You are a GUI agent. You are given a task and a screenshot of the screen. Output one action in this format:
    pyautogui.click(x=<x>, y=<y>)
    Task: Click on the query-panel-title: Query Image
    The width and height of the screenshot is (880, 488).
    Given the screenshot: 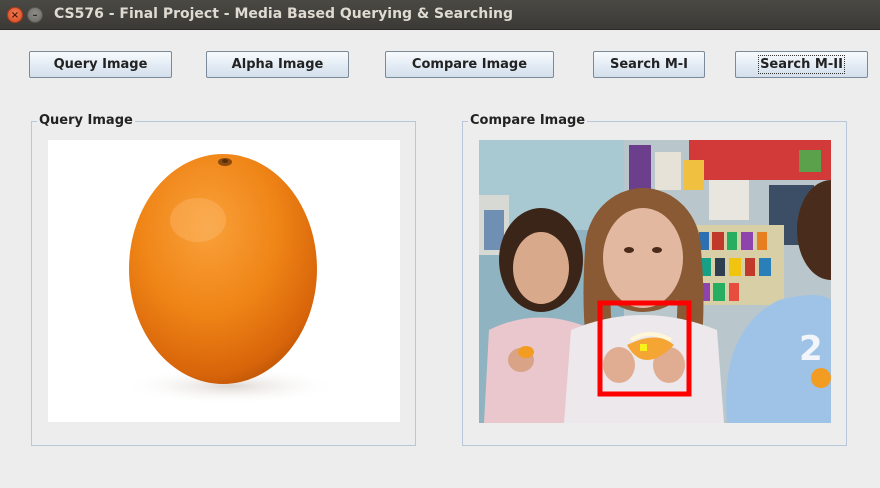 What is the action you would take?
    pyautogui.click(x=86, y=120)
    